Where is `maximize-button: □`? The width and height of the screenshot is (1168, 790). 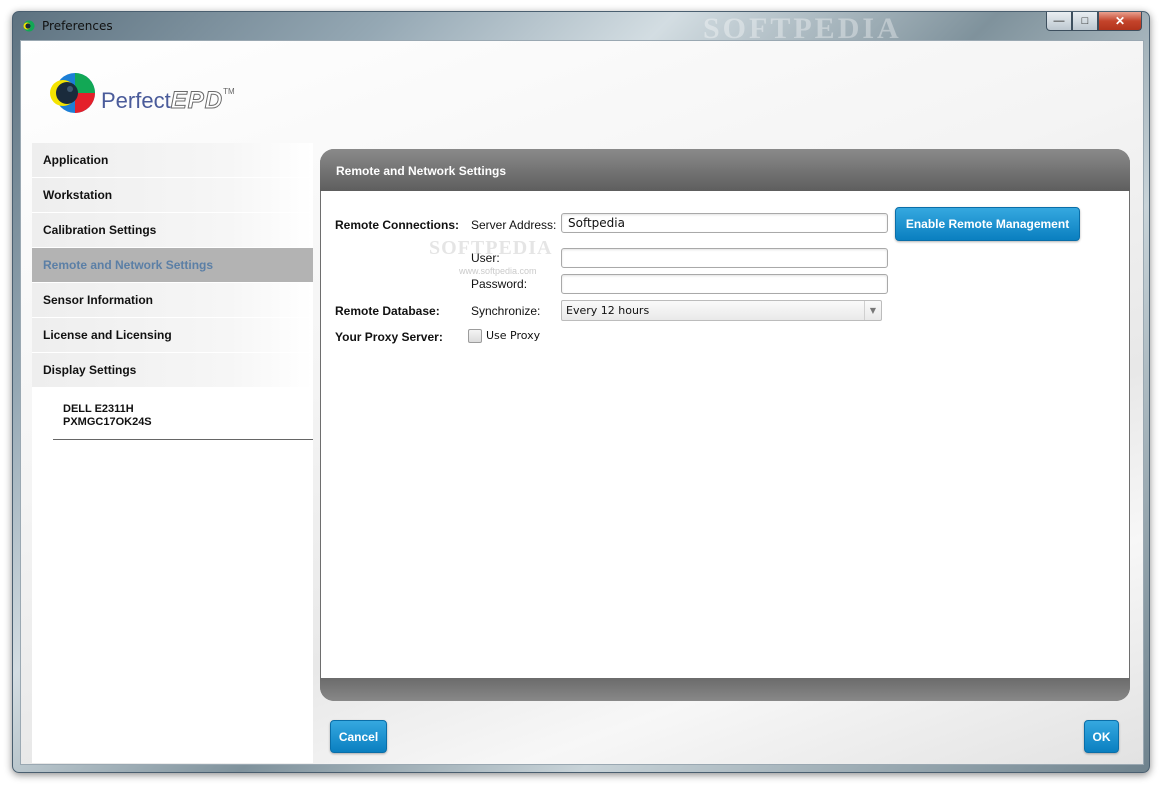
maximize-button: □ is located at coordinates (1085, 21).